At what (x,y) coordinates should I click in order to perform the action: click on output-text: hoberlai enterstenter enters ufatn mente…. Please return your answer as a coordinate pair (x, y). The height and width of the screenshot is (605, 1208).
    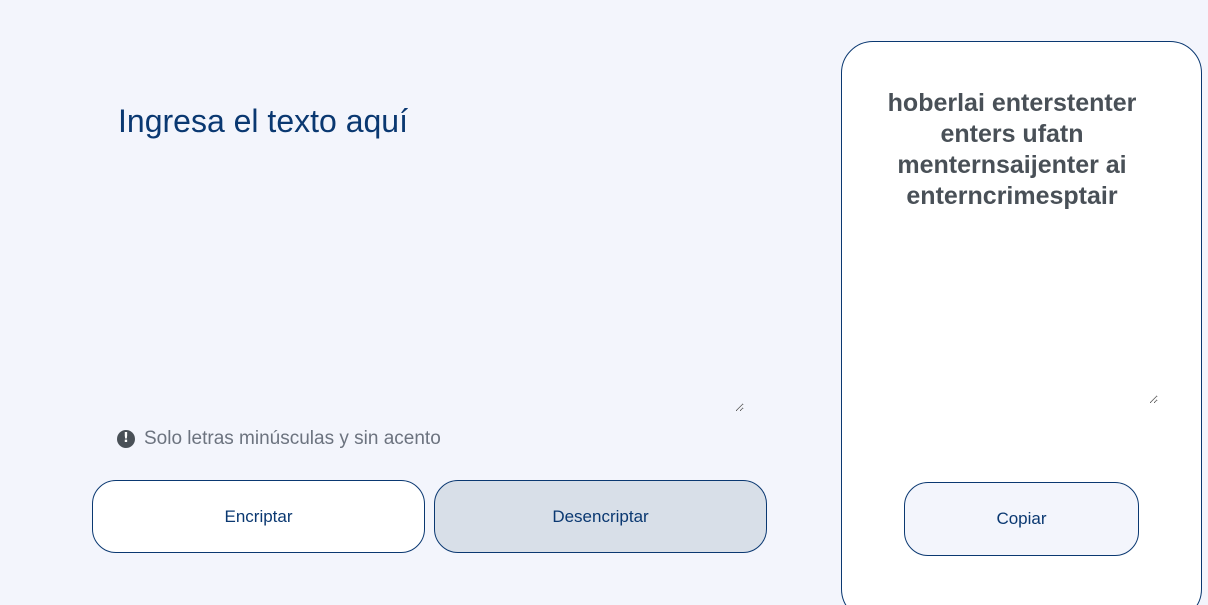
    Looking at the image, I should click on (1012, 244).